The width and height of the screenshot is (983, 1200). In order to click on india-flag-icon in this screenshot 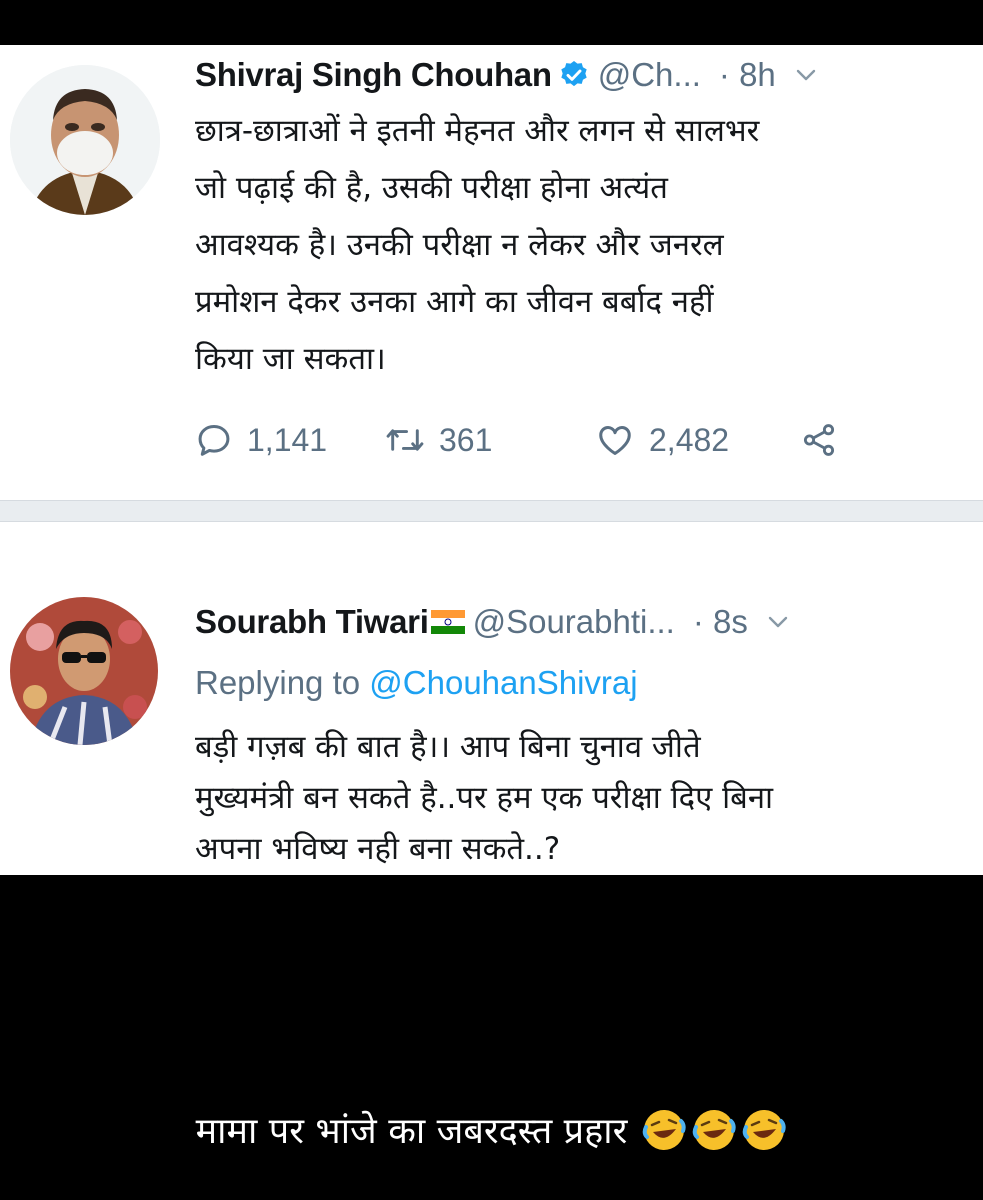, I will do `click(447, 622)`.